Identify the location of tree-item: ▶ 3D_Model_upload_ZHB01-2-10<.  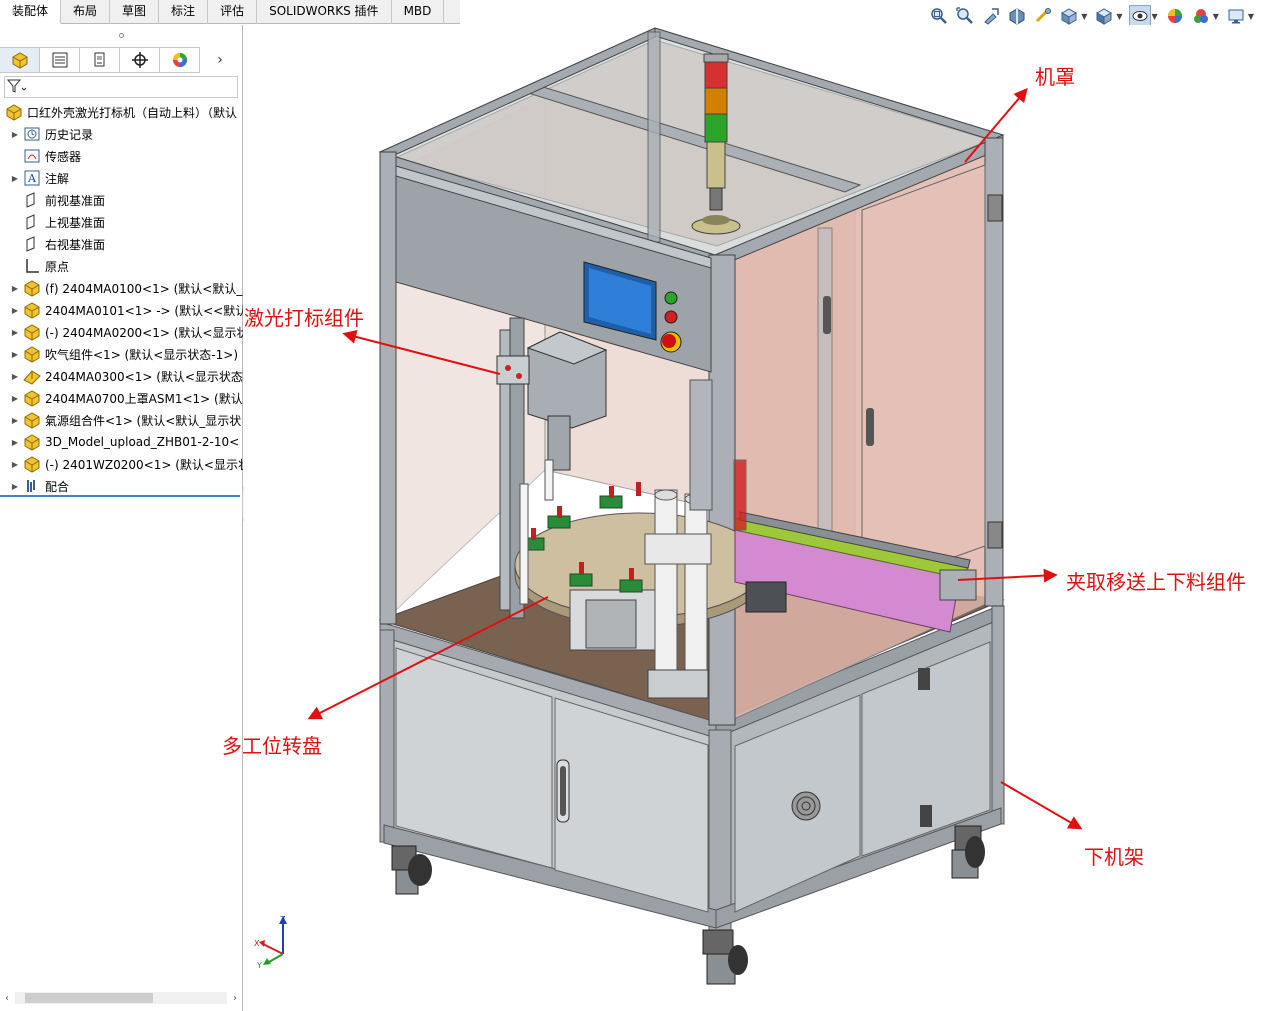
(121, 442).